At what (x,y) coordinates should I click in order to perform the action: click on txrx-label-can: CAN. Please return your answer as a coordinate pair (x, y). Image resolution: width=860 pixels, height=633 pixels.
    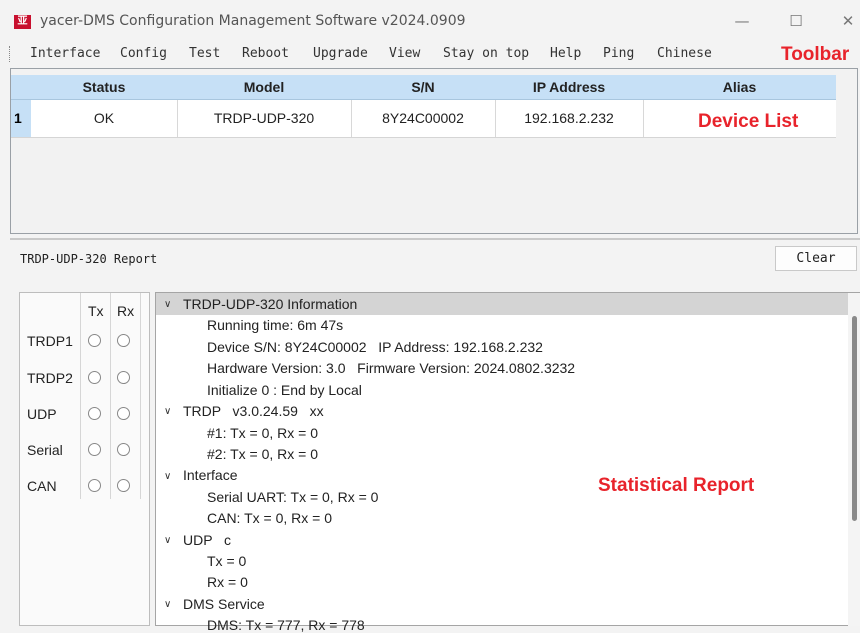
    Looking at the image, I should click on (42, 486).